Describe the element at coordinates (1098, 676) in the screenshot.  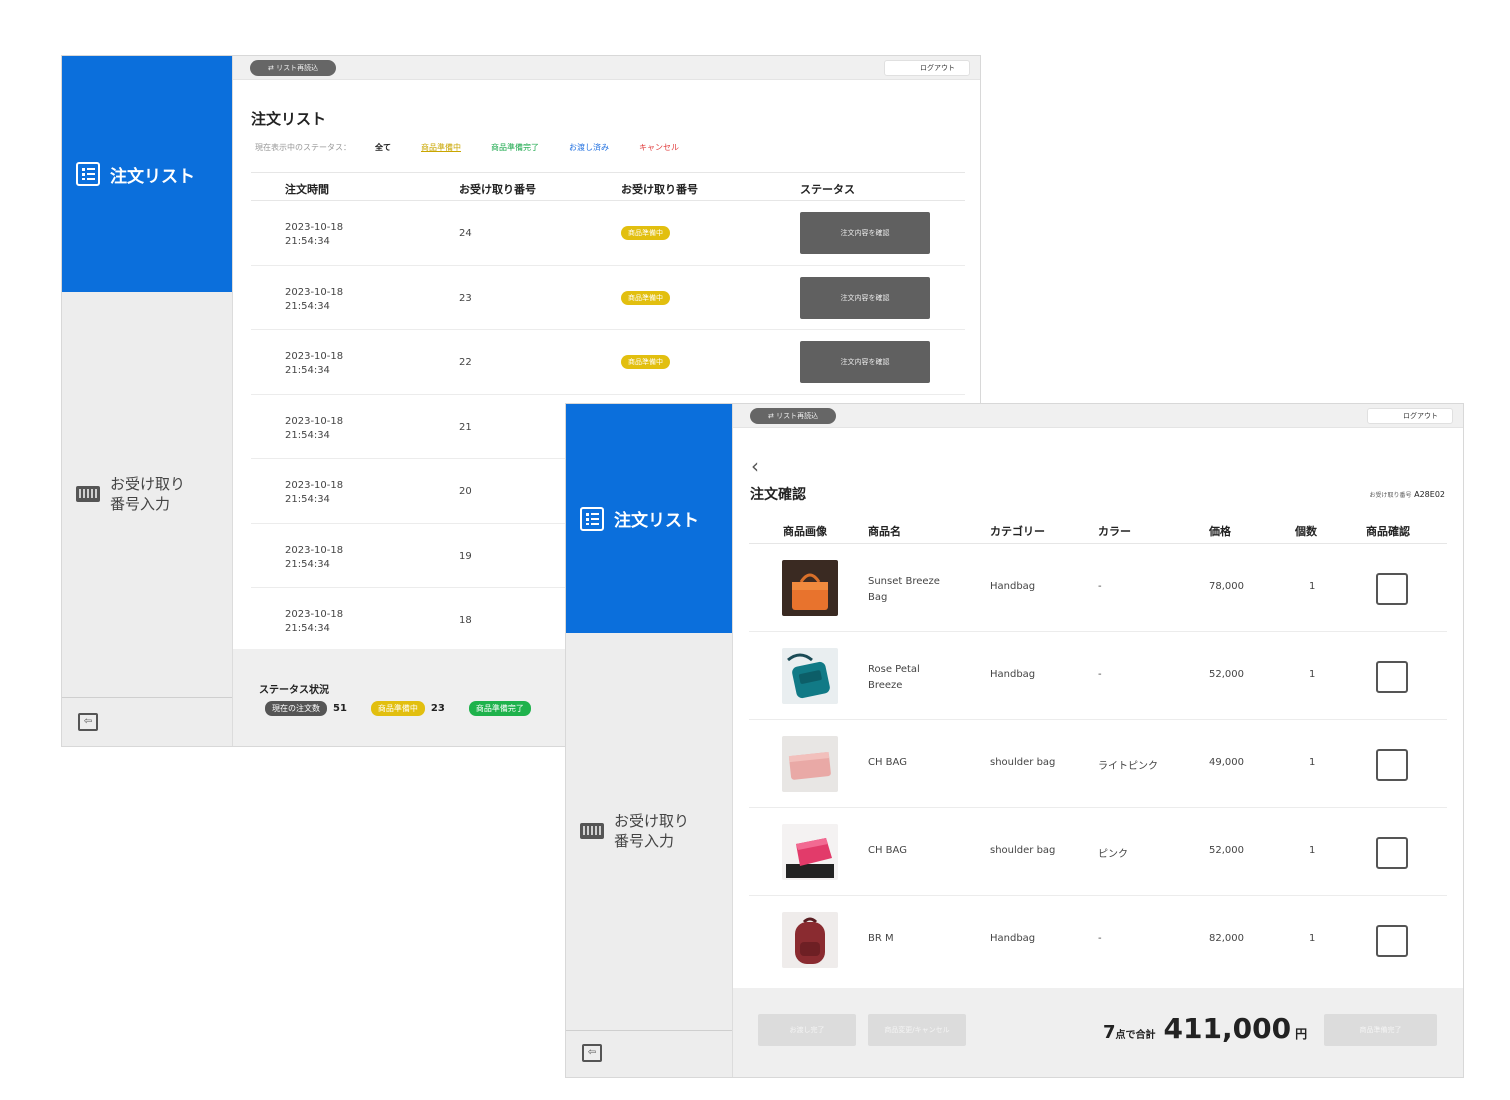
I see `table-row: Rose Petal Breeze Handbag - 52,000 1` at that location.